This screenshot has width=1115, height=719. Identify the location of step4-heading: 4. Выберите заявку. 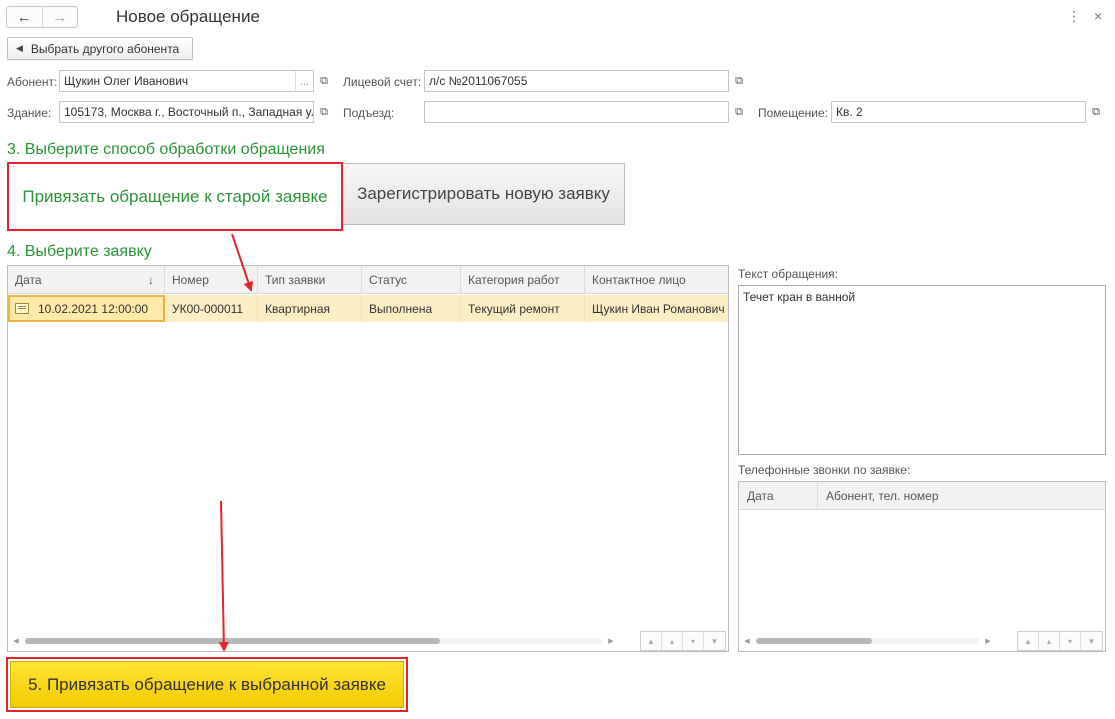
(79, 251).